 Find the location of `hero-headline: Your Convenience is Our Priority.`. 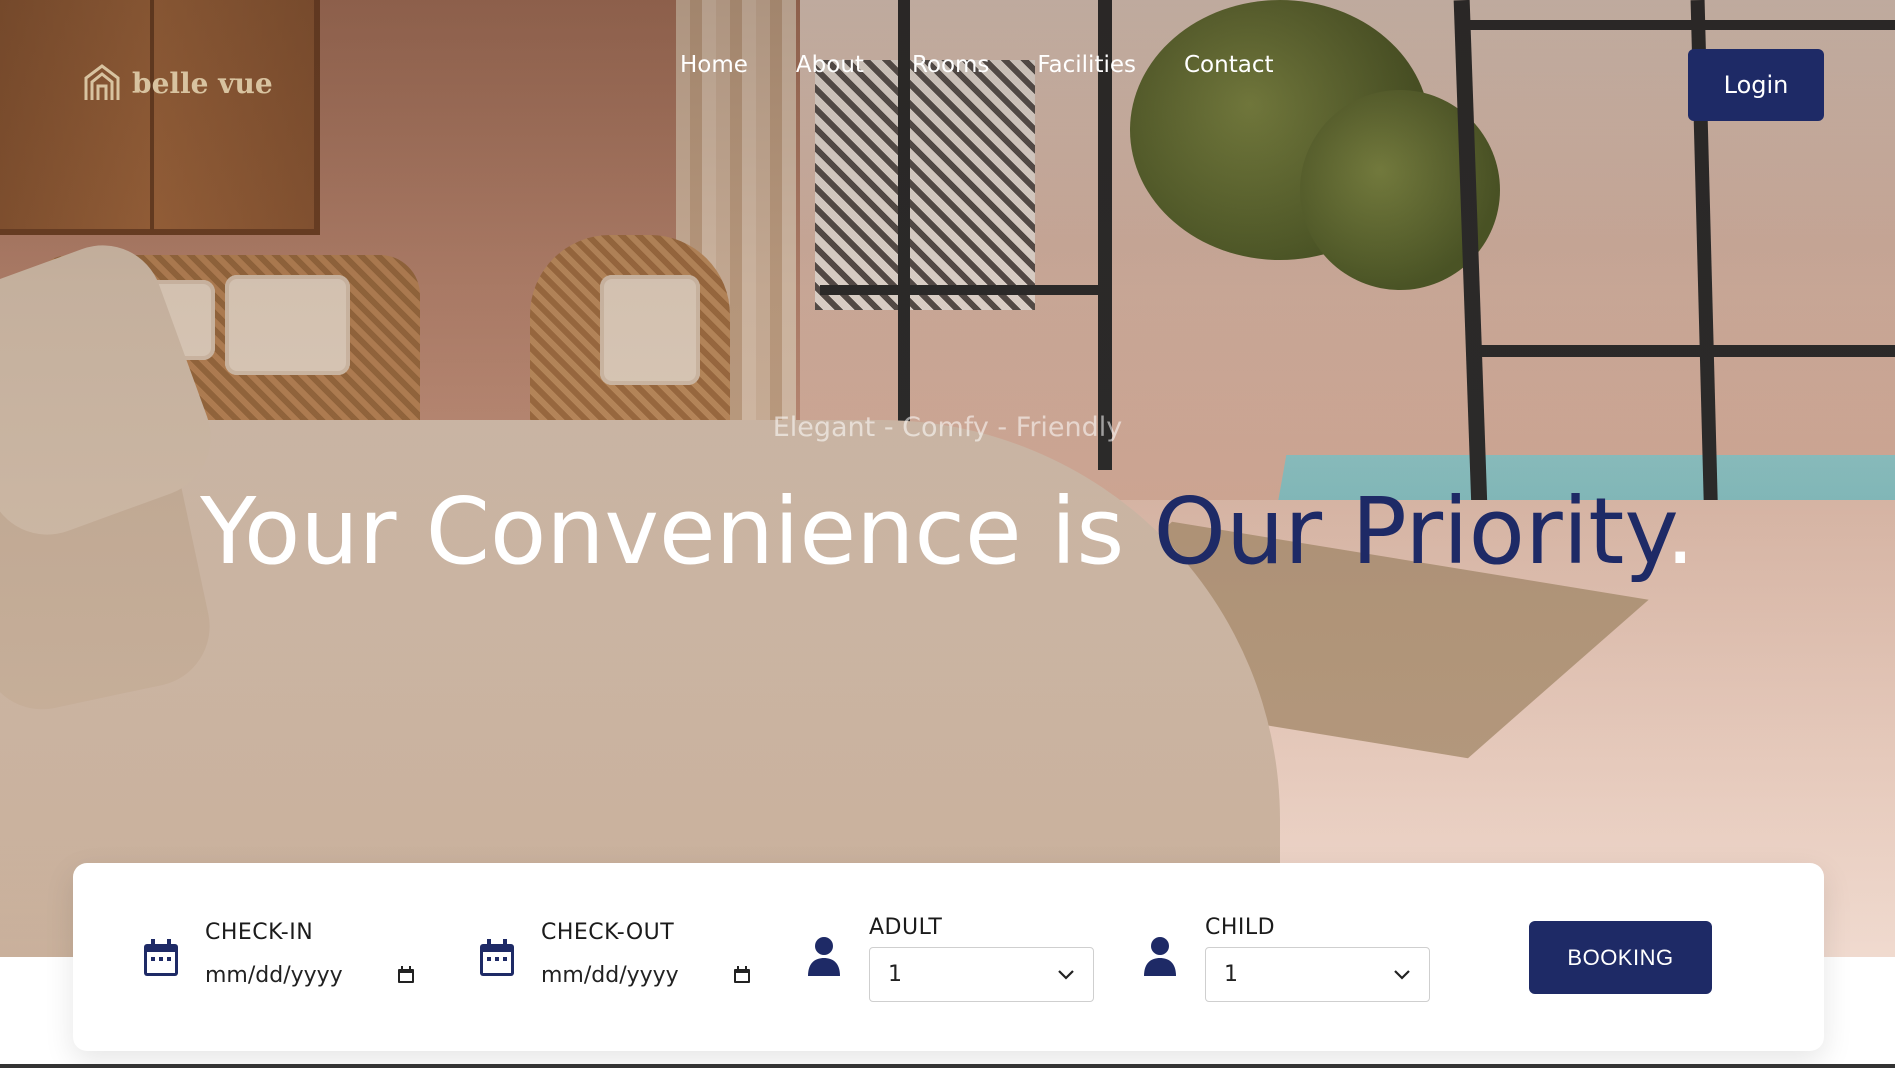

hero-headline: Your Convenience is Our Priority. is located at coordinates (947, 531).